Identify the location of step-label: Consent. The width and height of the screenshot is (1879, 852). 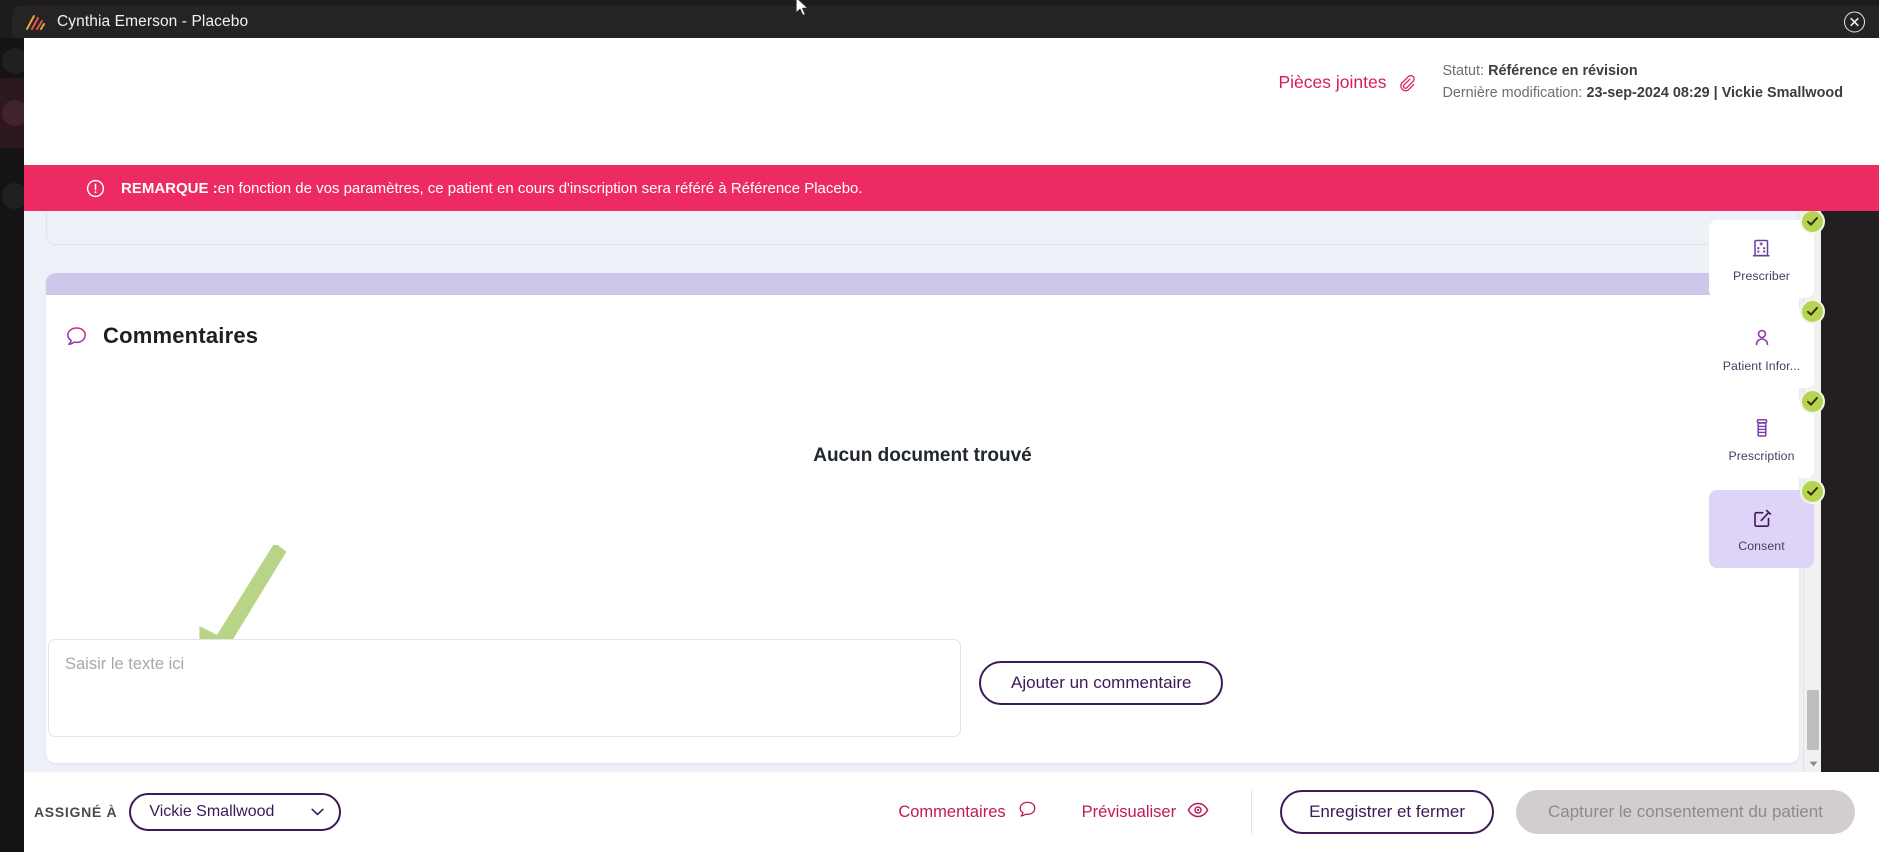
(1761, 545).